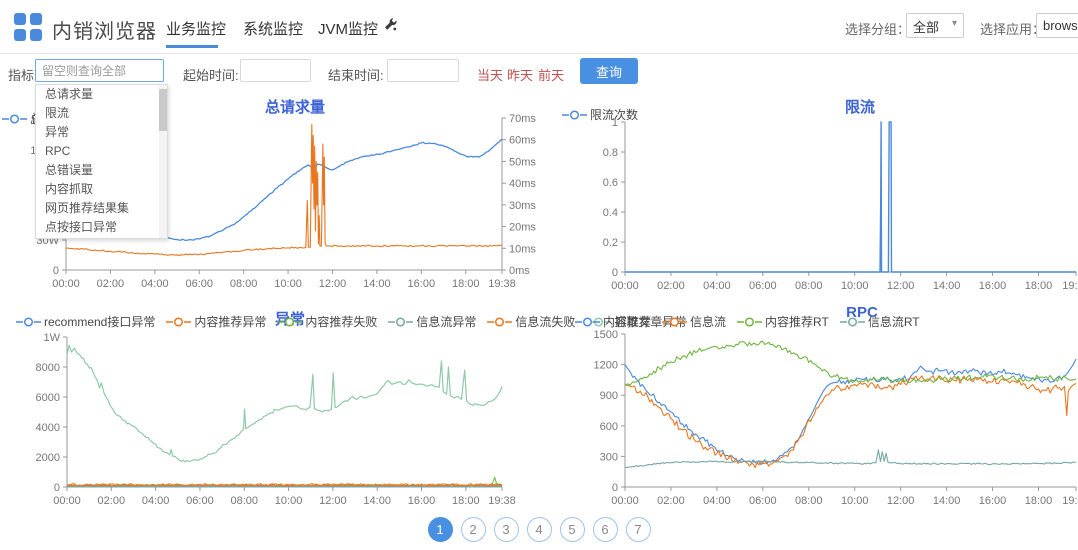  I want to click on svg-text: 300, so click(609, 457).